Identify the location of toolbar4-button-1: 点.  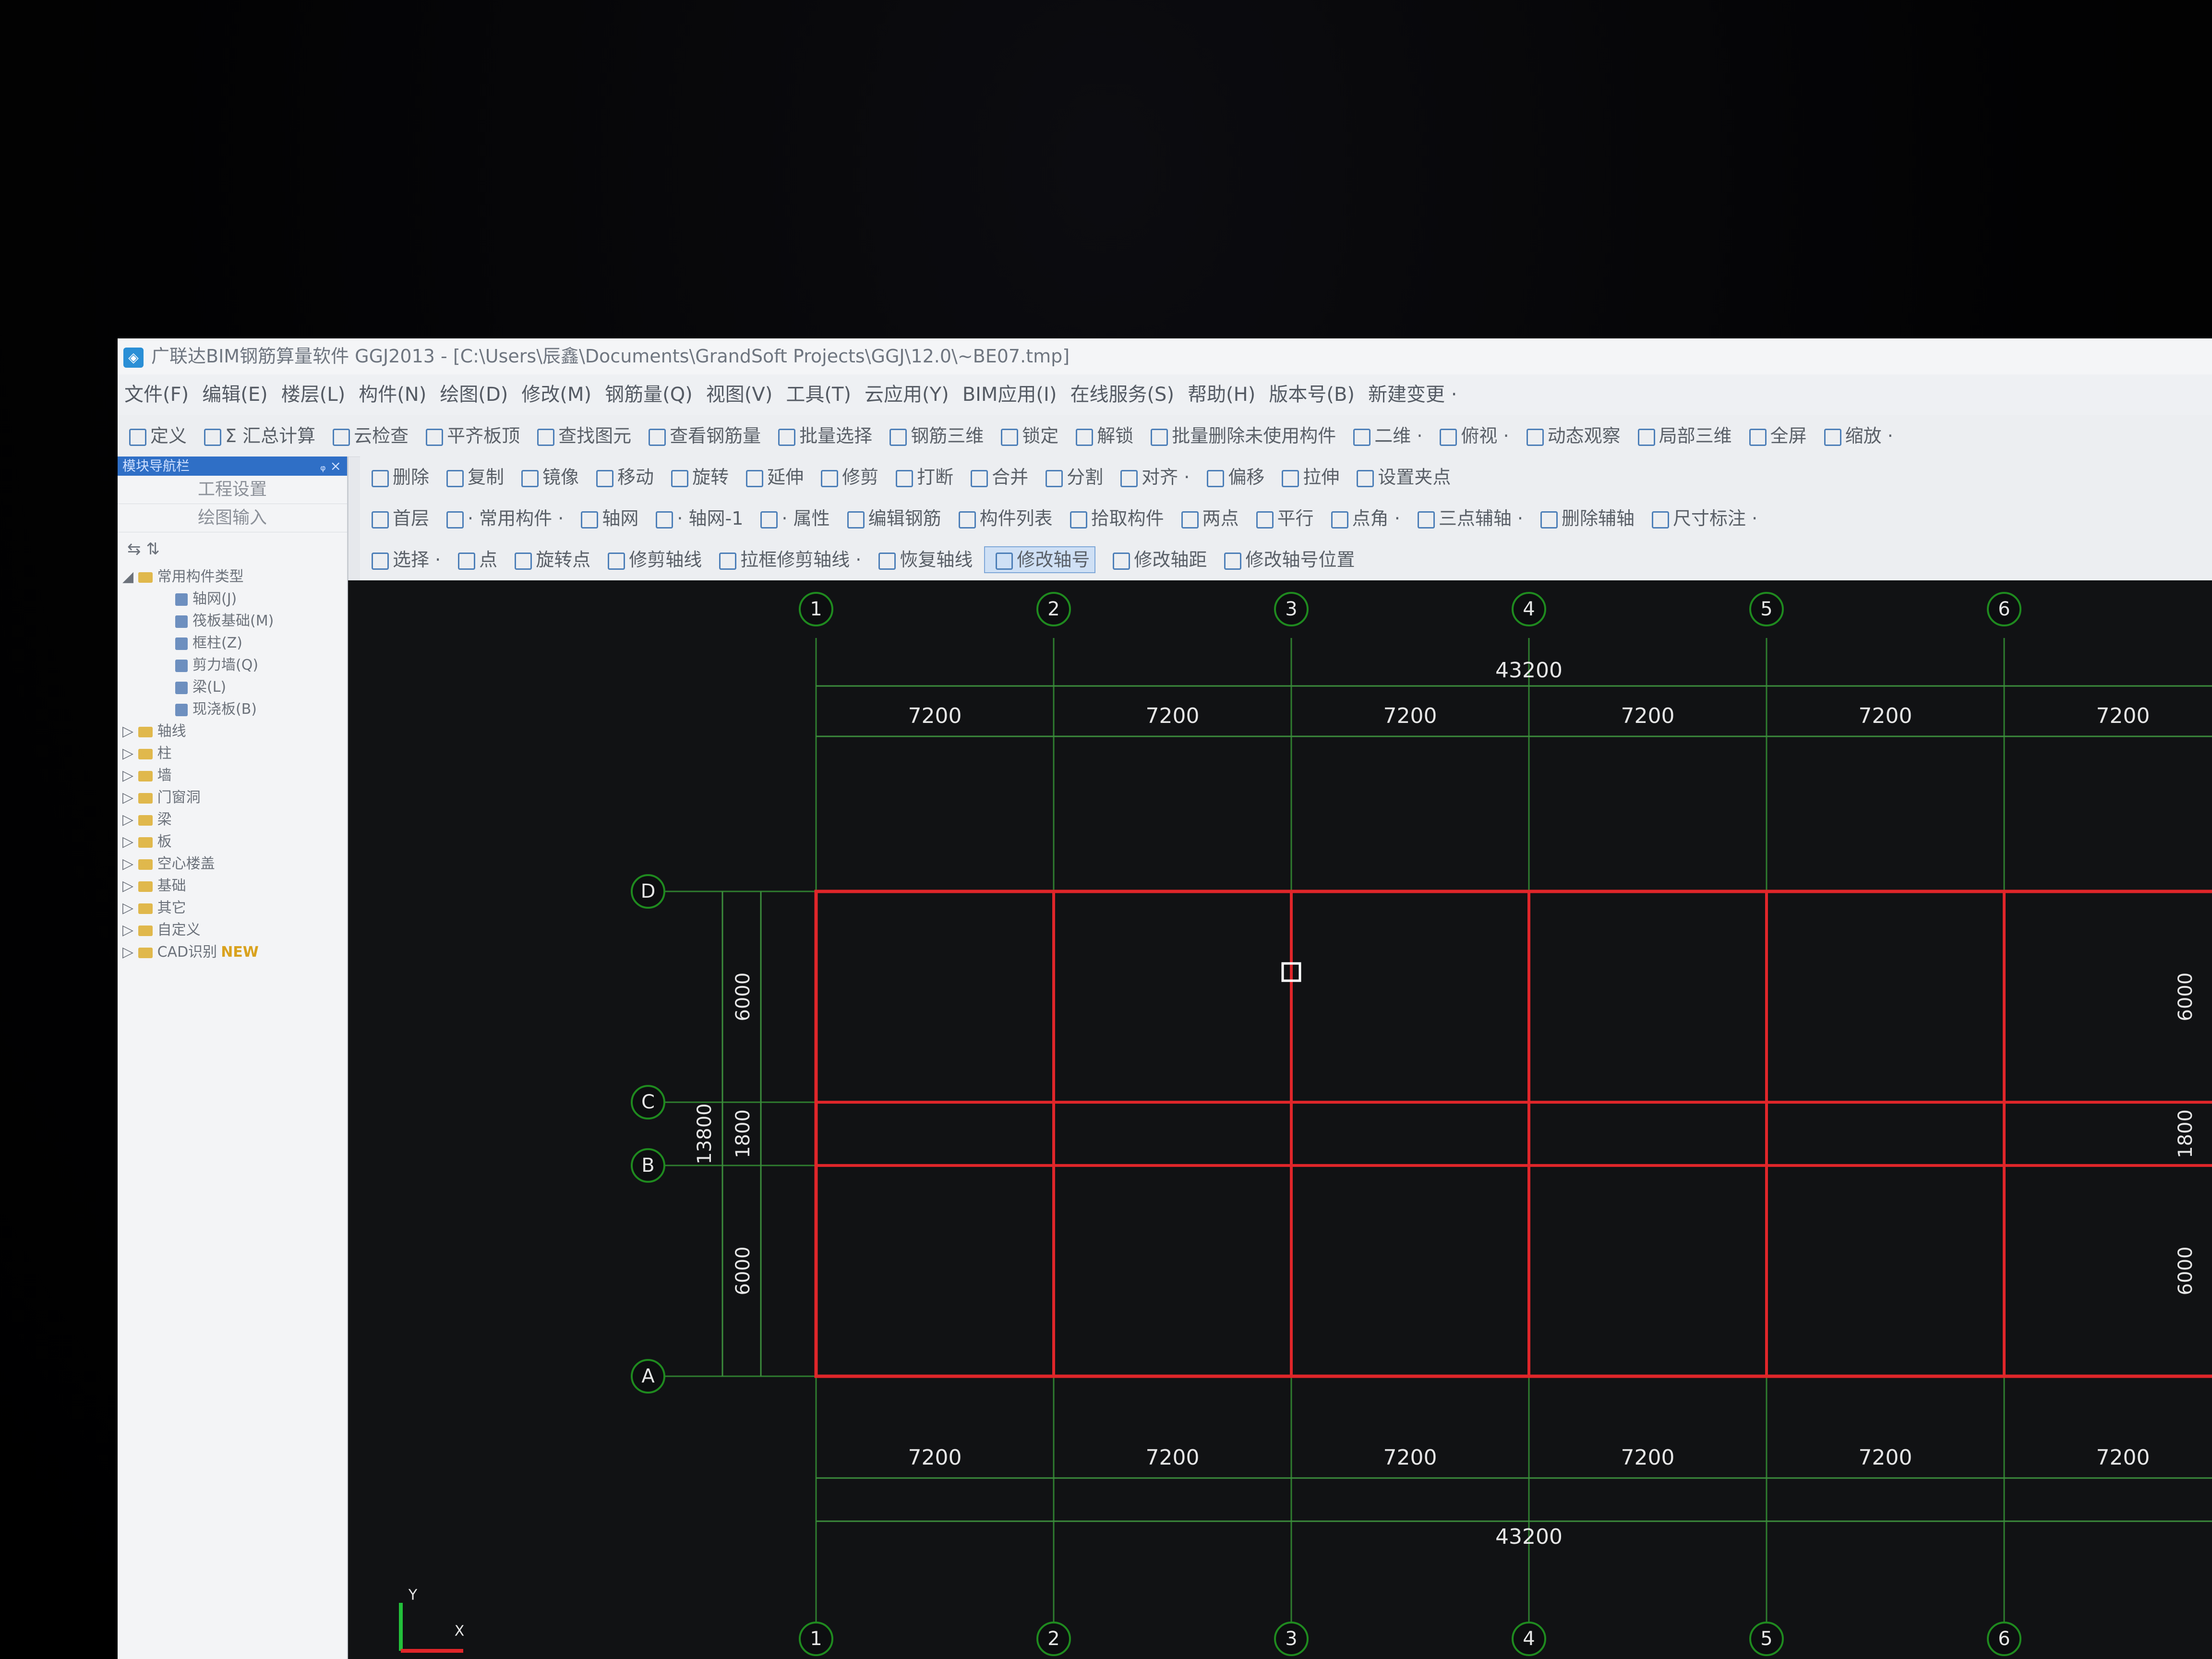
(474, 560).